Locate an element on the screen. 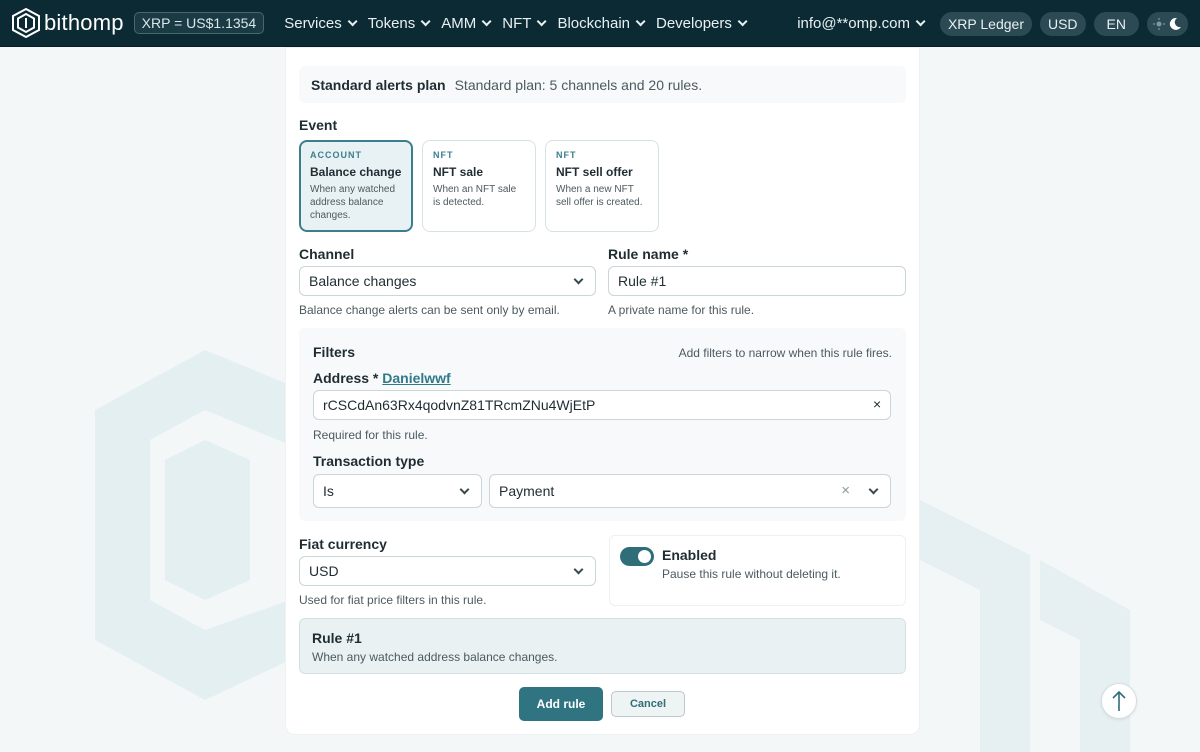 Image resolution: width=1200 pixels, height=752 pixels. channel-select: Balance changes is located at coordinates (447, 281).